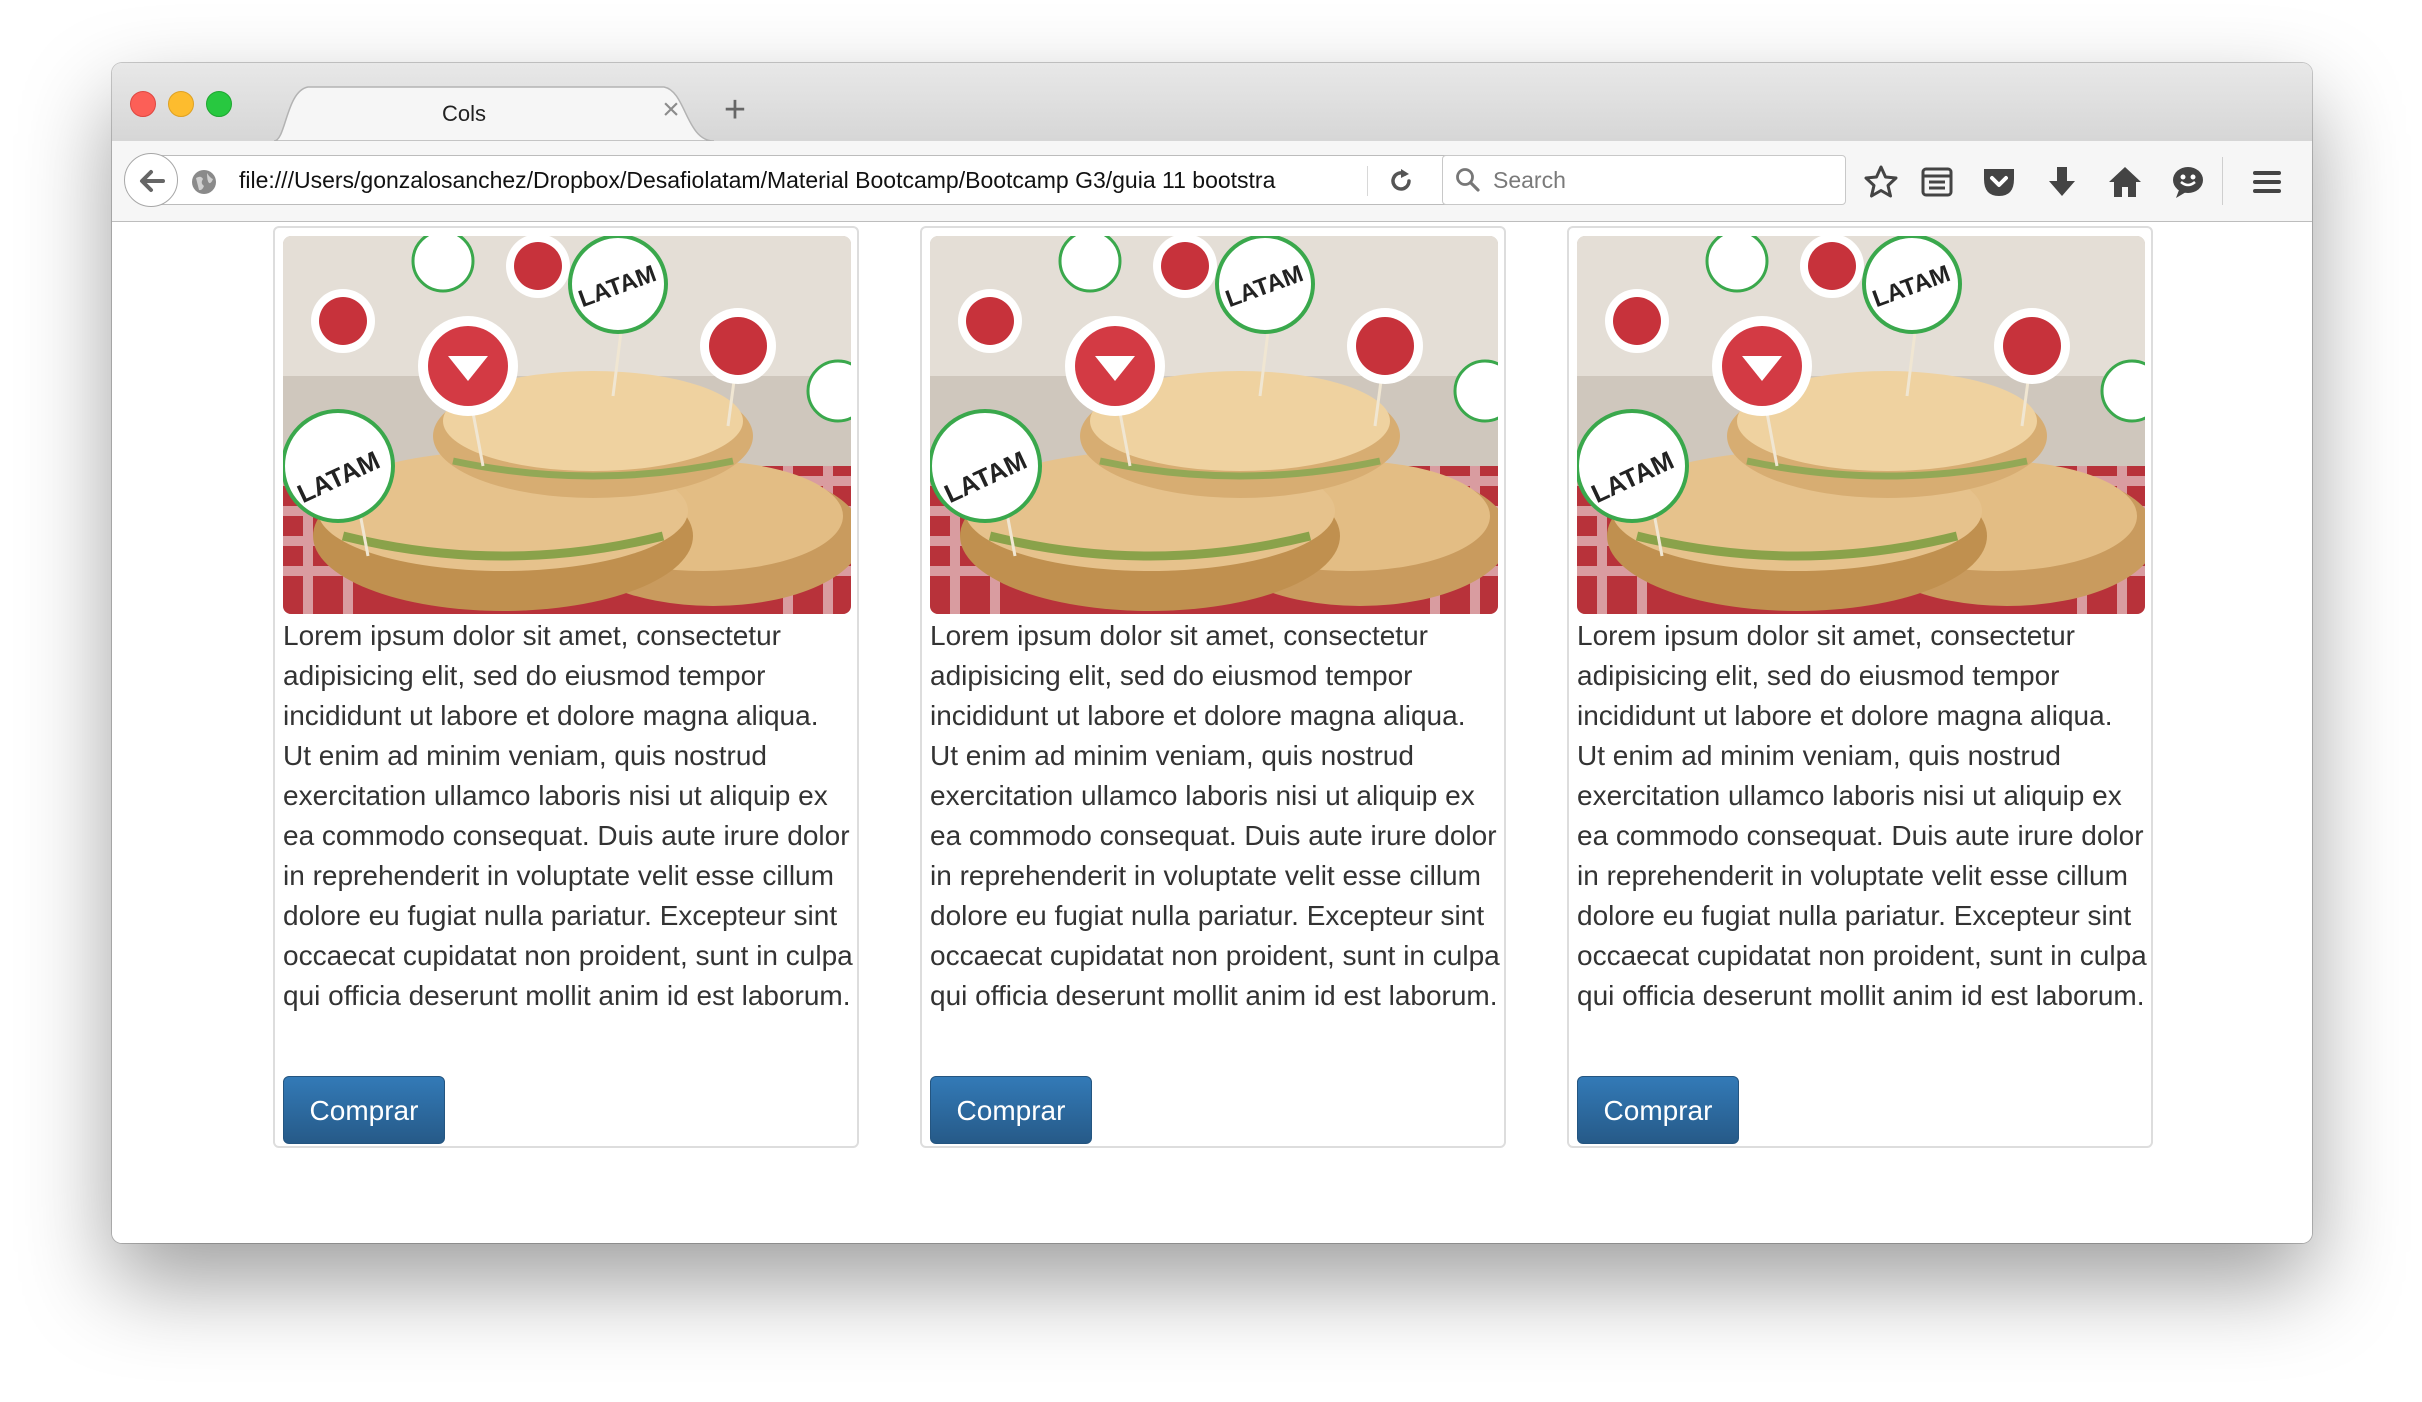 This screenshot has width=2422, height=1402. Describe the element at coordinates (1468, 180) in the screenshot. I see `search-icon` at that location.